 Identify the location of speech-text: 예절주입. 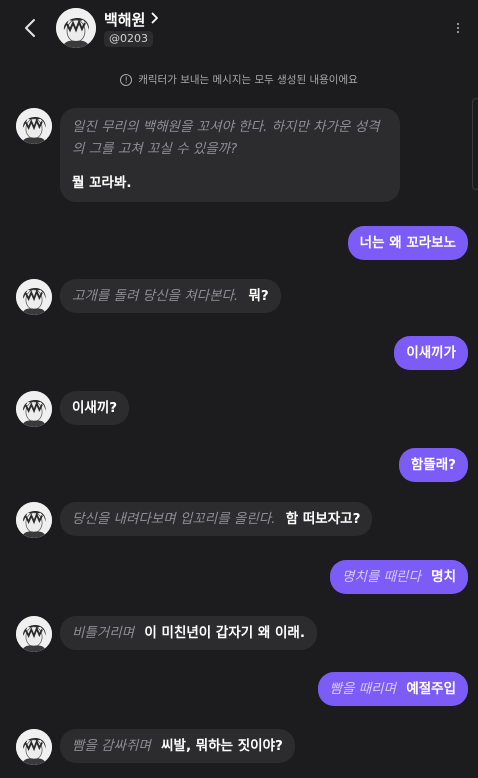
(431, 689).